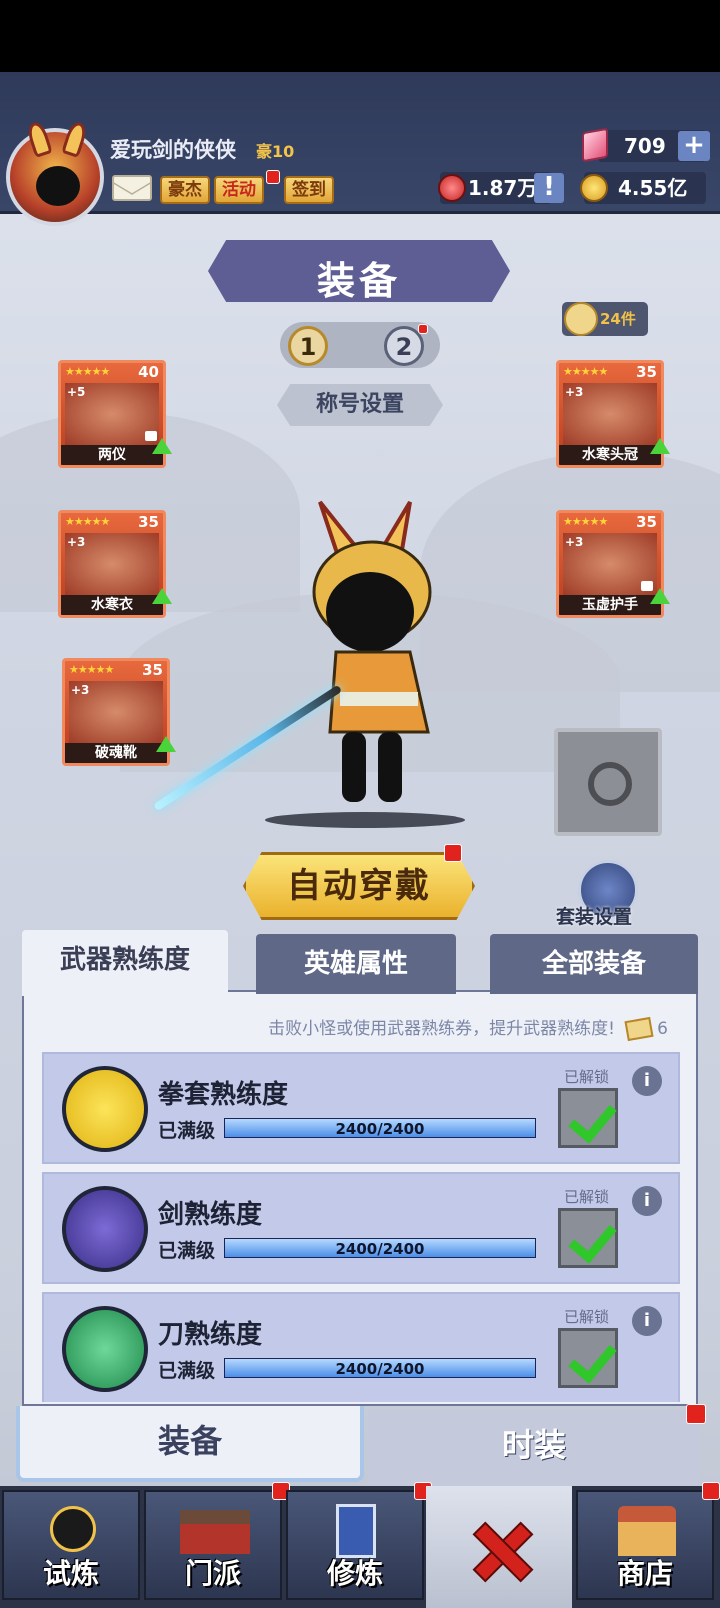  Describe the element at coordinates (503, 188) in the screenshot. I see `voucher-amount: 1.87万` at that location.